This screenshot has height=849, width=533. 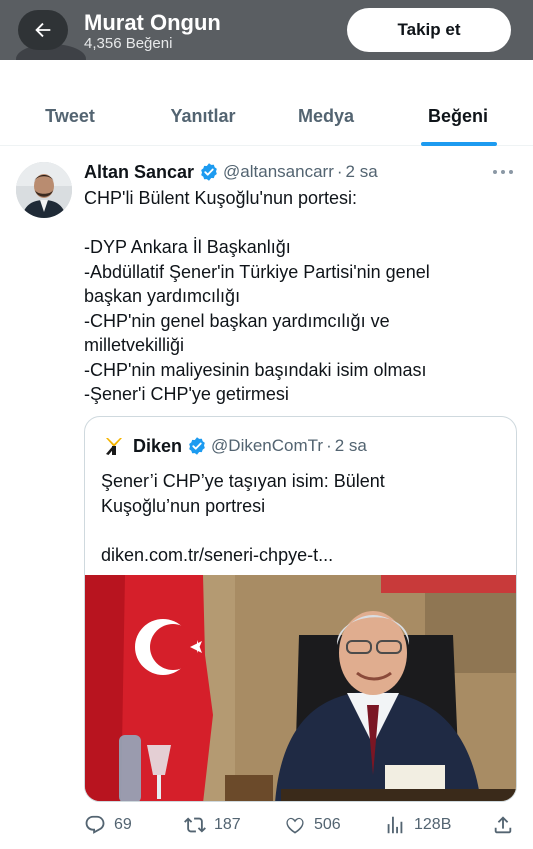 I want to click on tweet-actions: 69 187 506 128B, so click(x=304, y=825).